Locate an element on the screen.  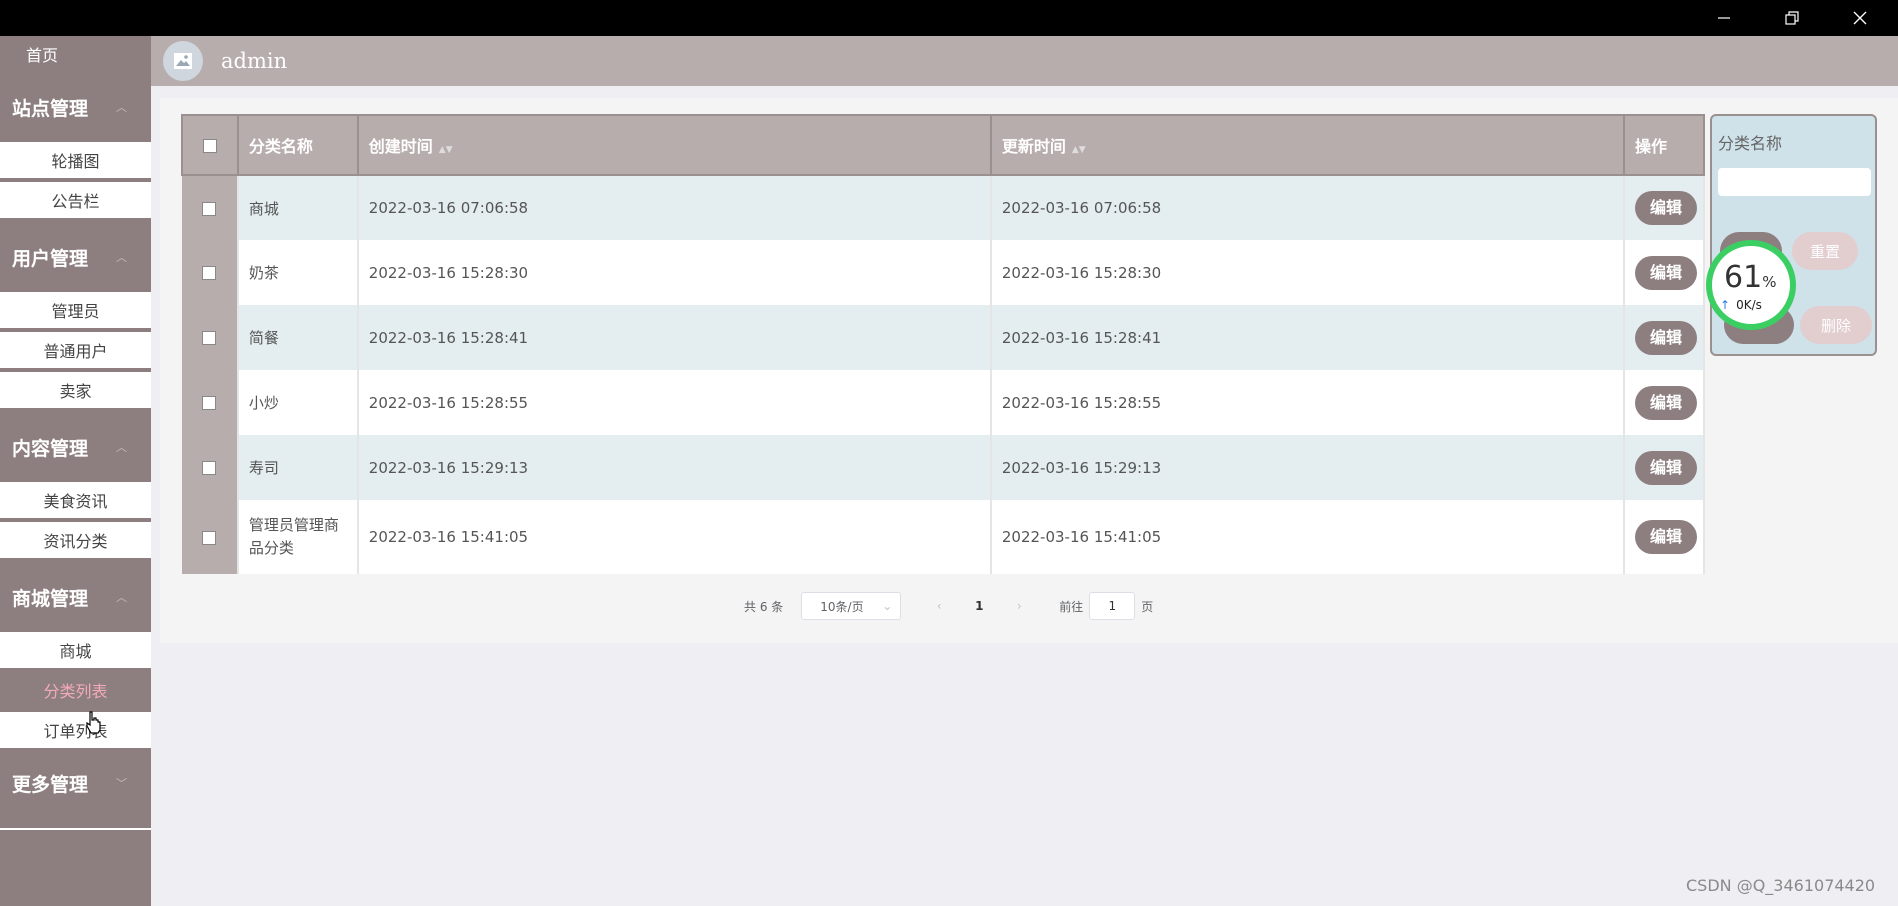
sidebar-item-carousel: 轮播图 is located at coordinates (75, 160).